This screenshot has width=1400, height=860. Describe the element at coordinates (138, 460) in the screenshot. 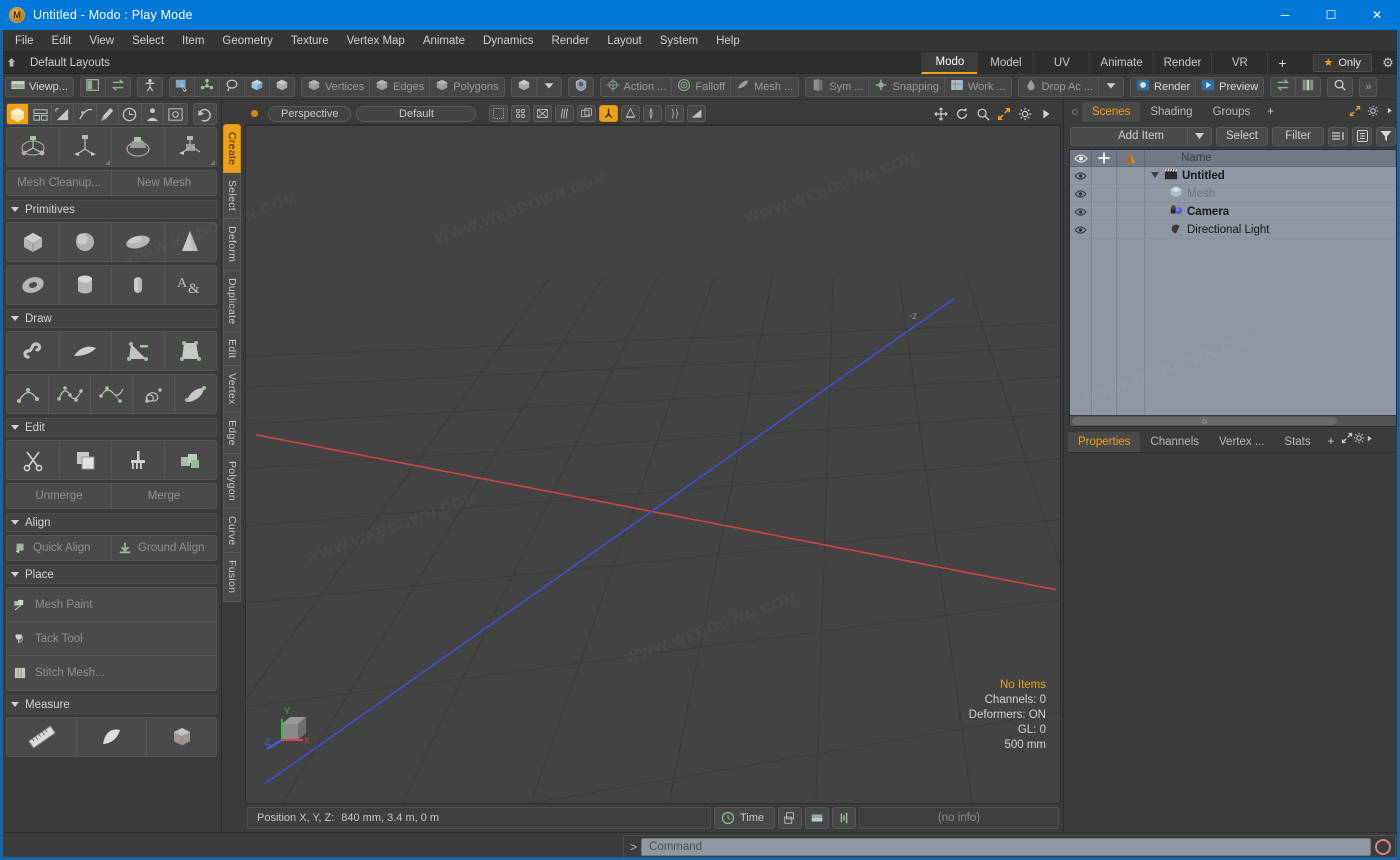

I see `edit-rake` at that location.